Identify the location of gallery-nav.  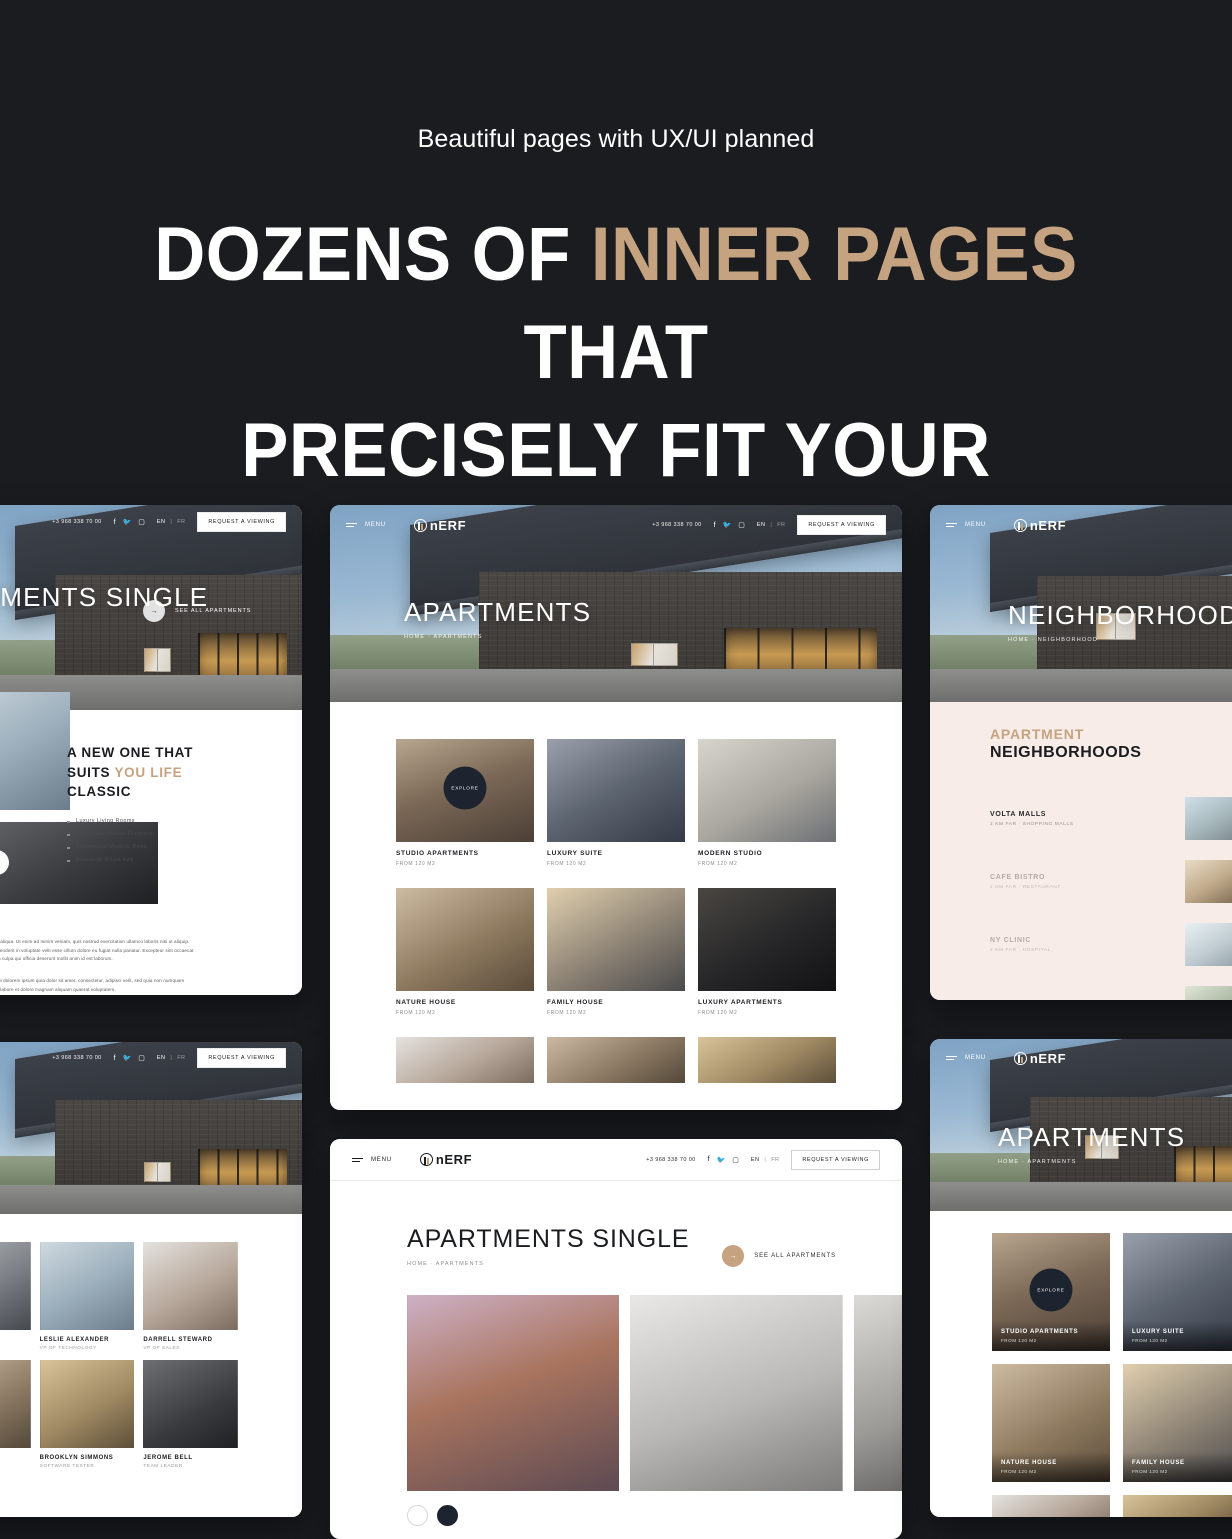
(654, 1515).